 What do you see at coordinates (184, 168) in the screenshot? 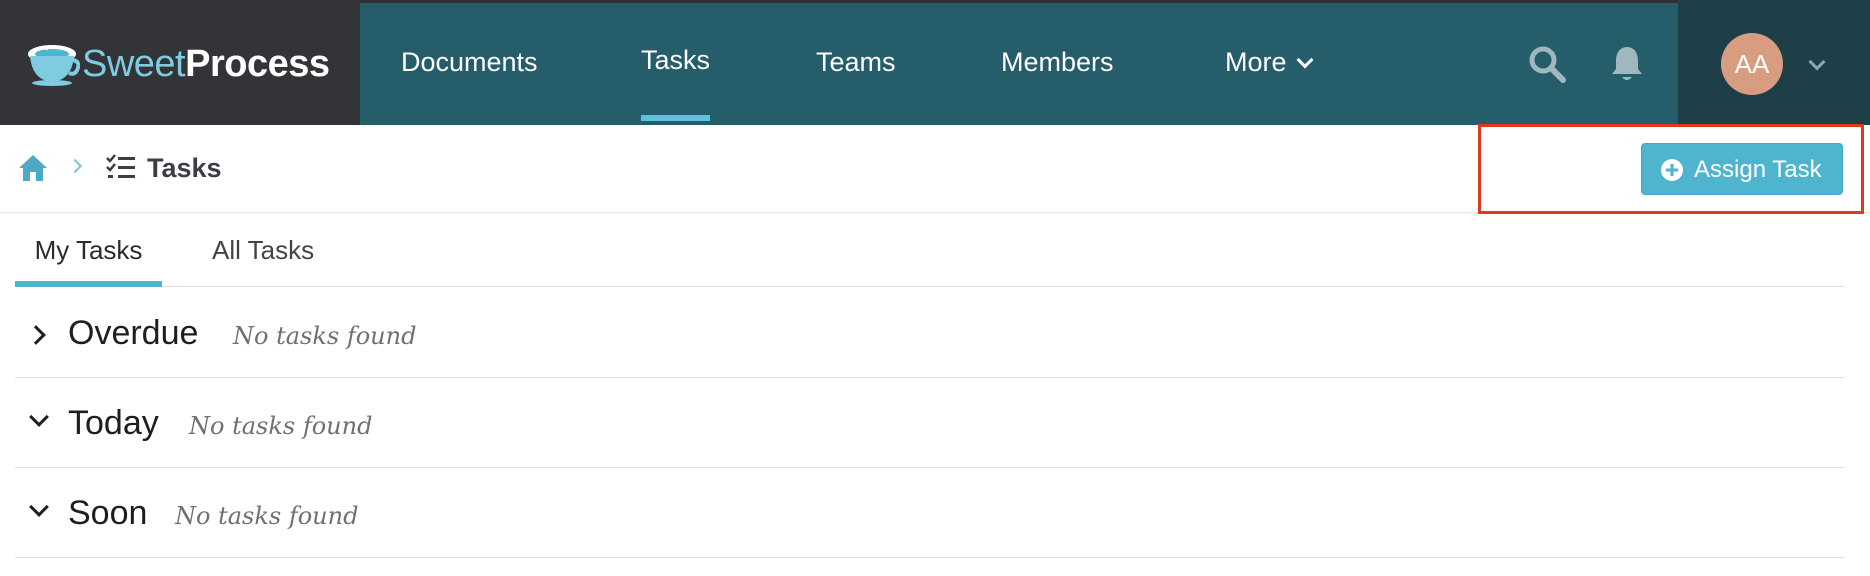
I see `page-title: Tasks` at bounding box center [184, 168].